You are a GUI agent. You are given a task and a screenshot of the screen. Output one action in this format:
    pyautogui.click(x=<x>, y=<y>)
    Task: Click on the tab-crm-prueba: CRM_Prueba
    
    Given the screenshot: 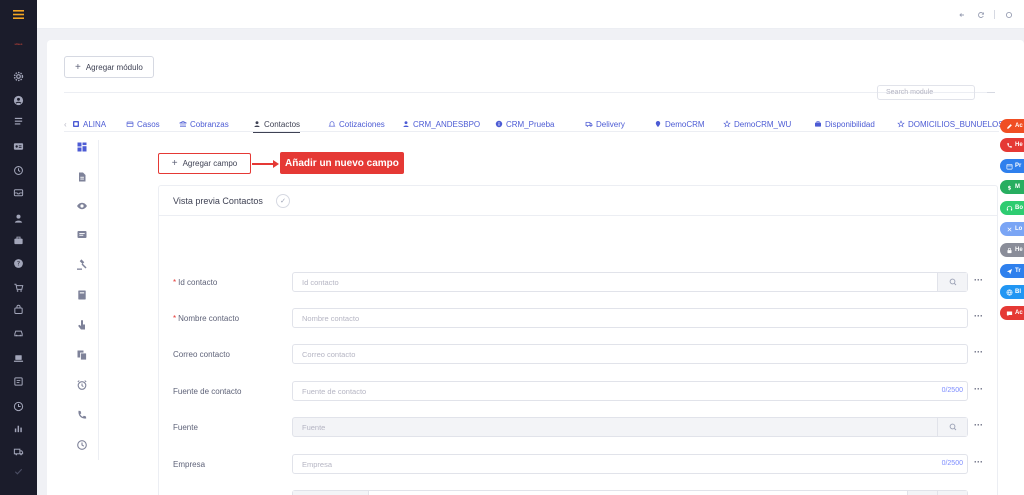 What is the action you would take?
    pyautogui.click(x=524, y=124)
    